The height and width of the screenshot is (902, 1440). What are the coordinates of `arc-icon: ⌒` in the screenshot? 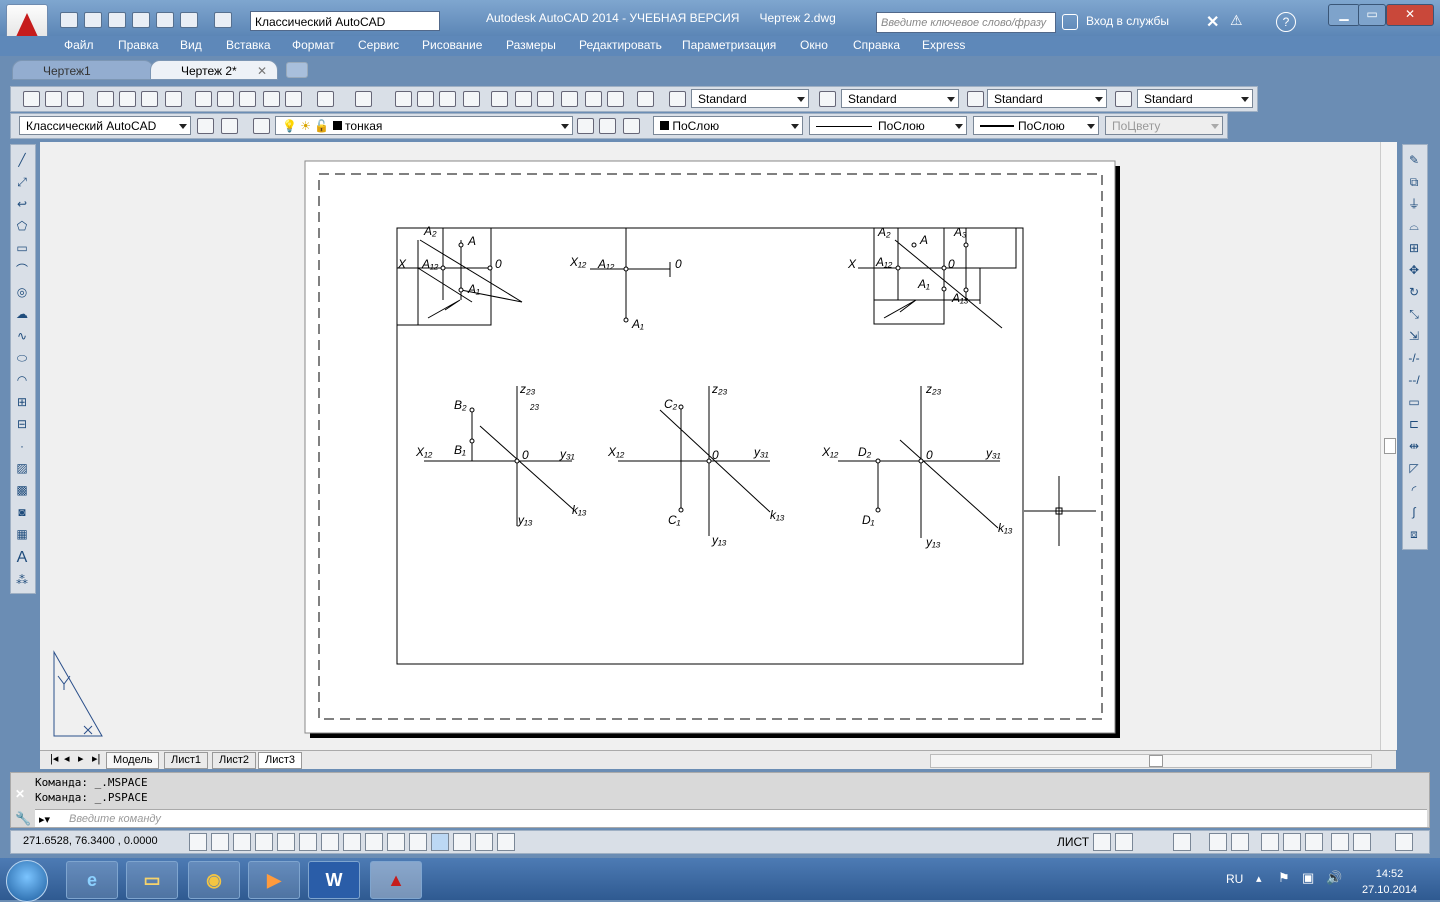 It's located at (22, 270).